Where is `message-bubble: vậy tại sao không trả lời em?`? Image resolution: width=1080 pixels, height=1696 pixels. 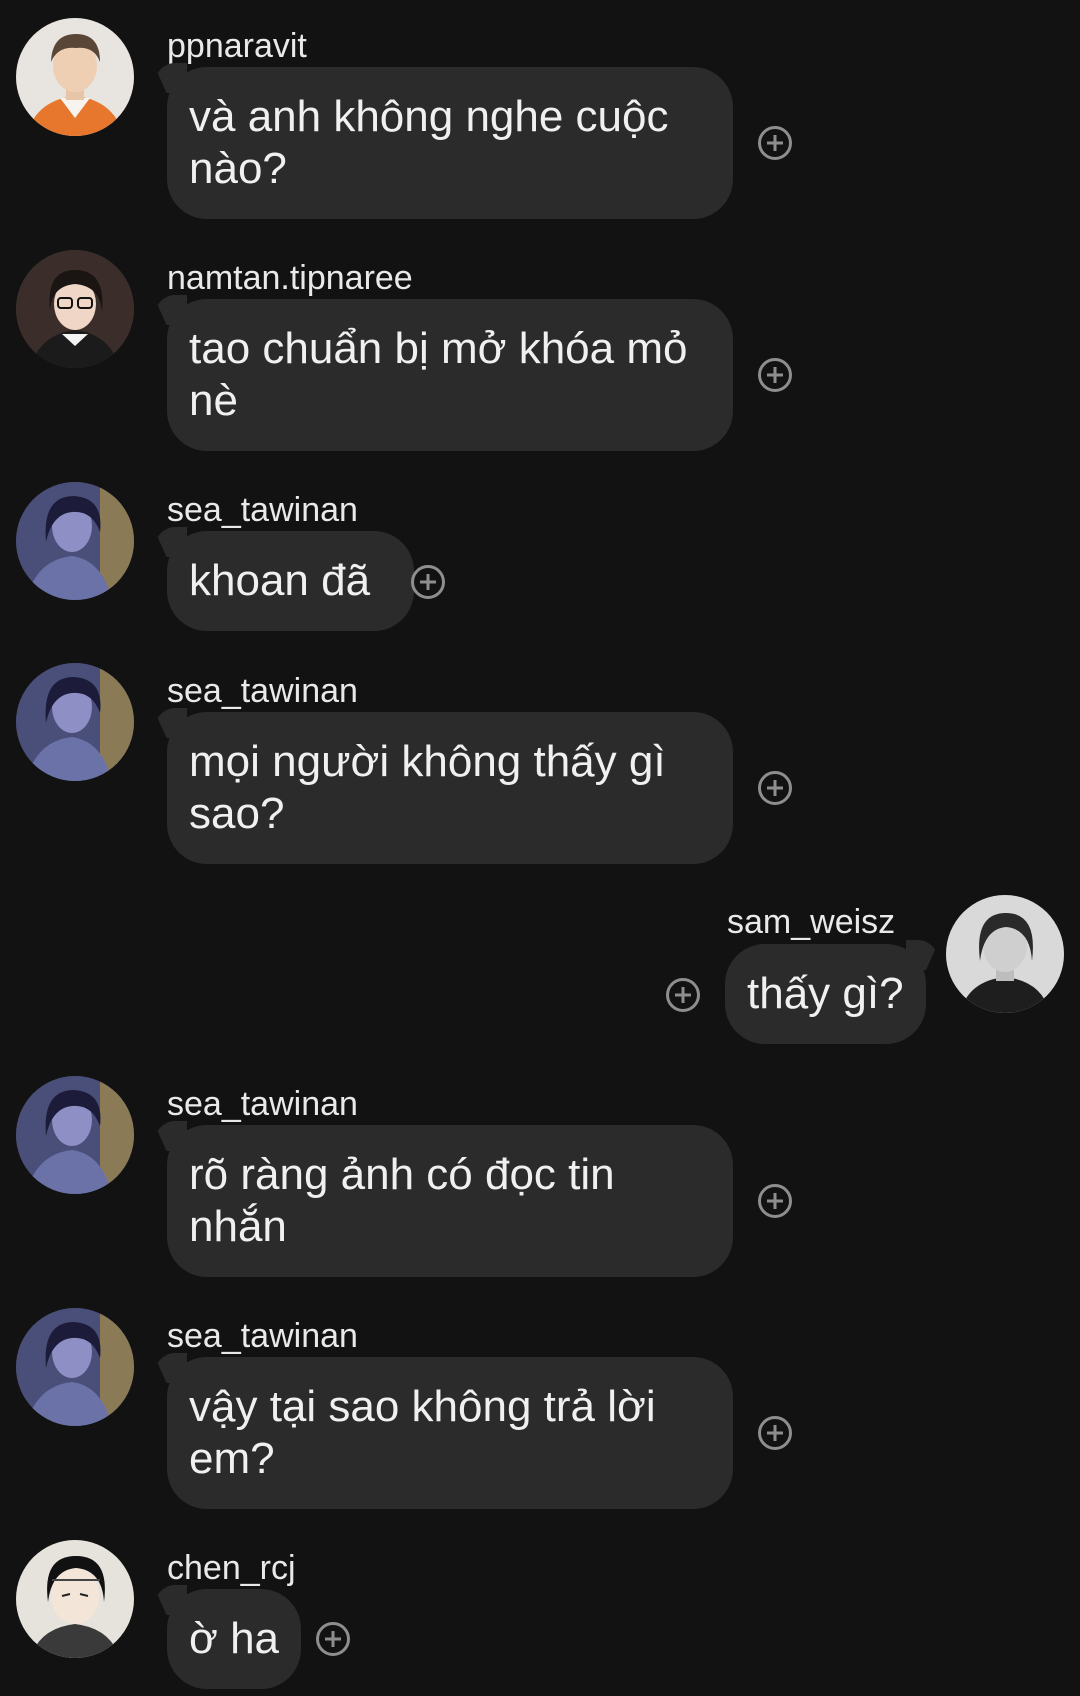 message-bubble: vậy tại sao không trả lời em? is located at coordinates (450, 1433).